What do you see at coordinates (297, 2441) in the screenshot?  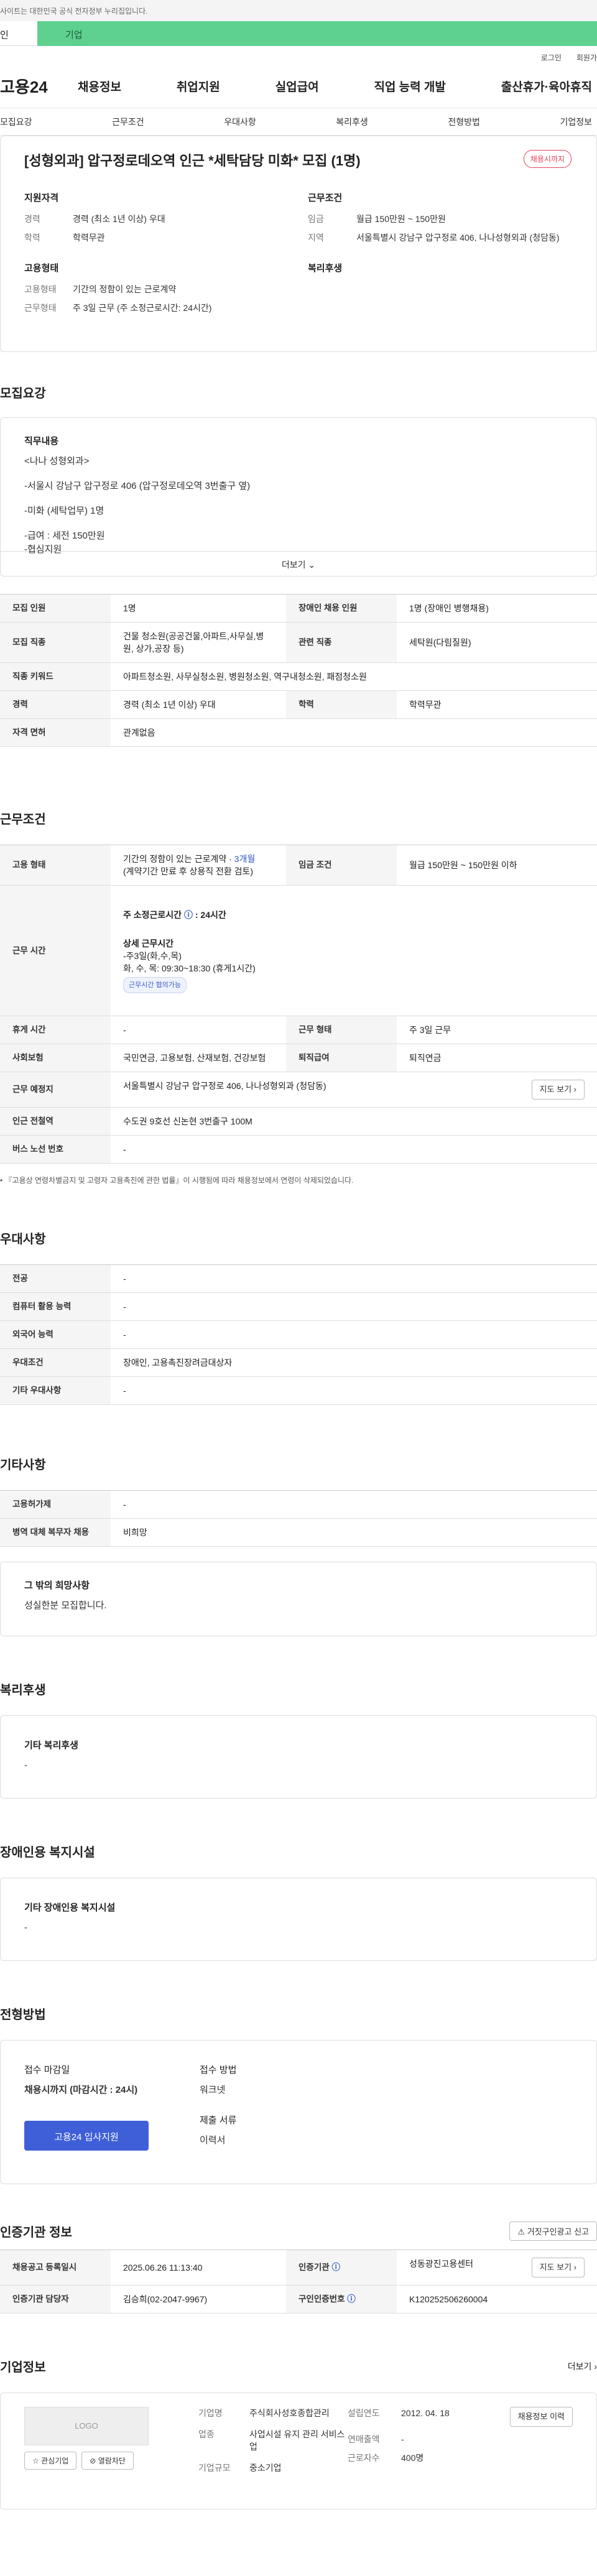 I see `kv-value: 사업시설 유지 관리 서비스업` at bounding box center [297, 2441].